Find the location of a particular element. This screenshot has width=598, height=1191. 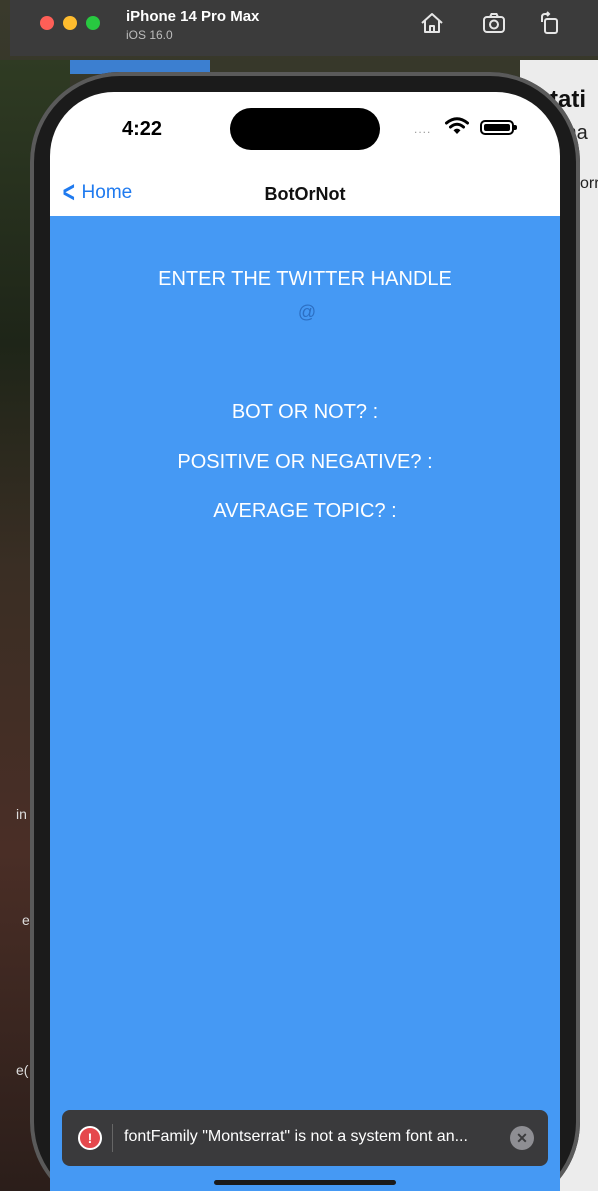

background-window-text: orr is located at coordinates (589, 183).